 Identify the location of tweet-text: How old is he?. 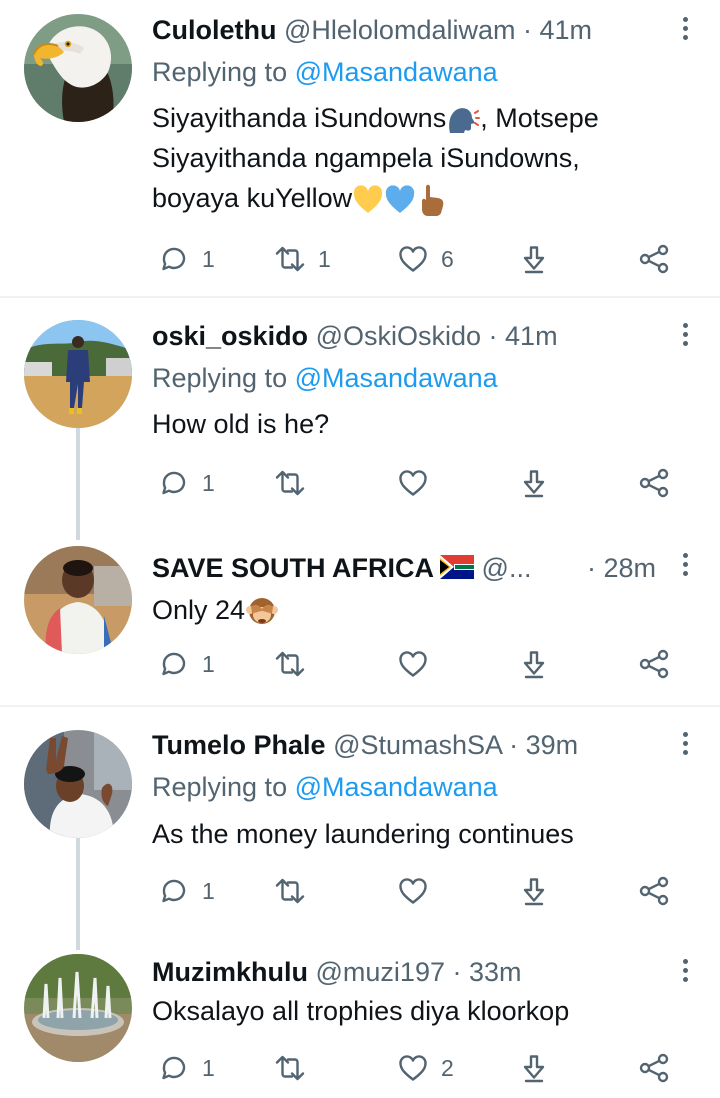
(416, 424).